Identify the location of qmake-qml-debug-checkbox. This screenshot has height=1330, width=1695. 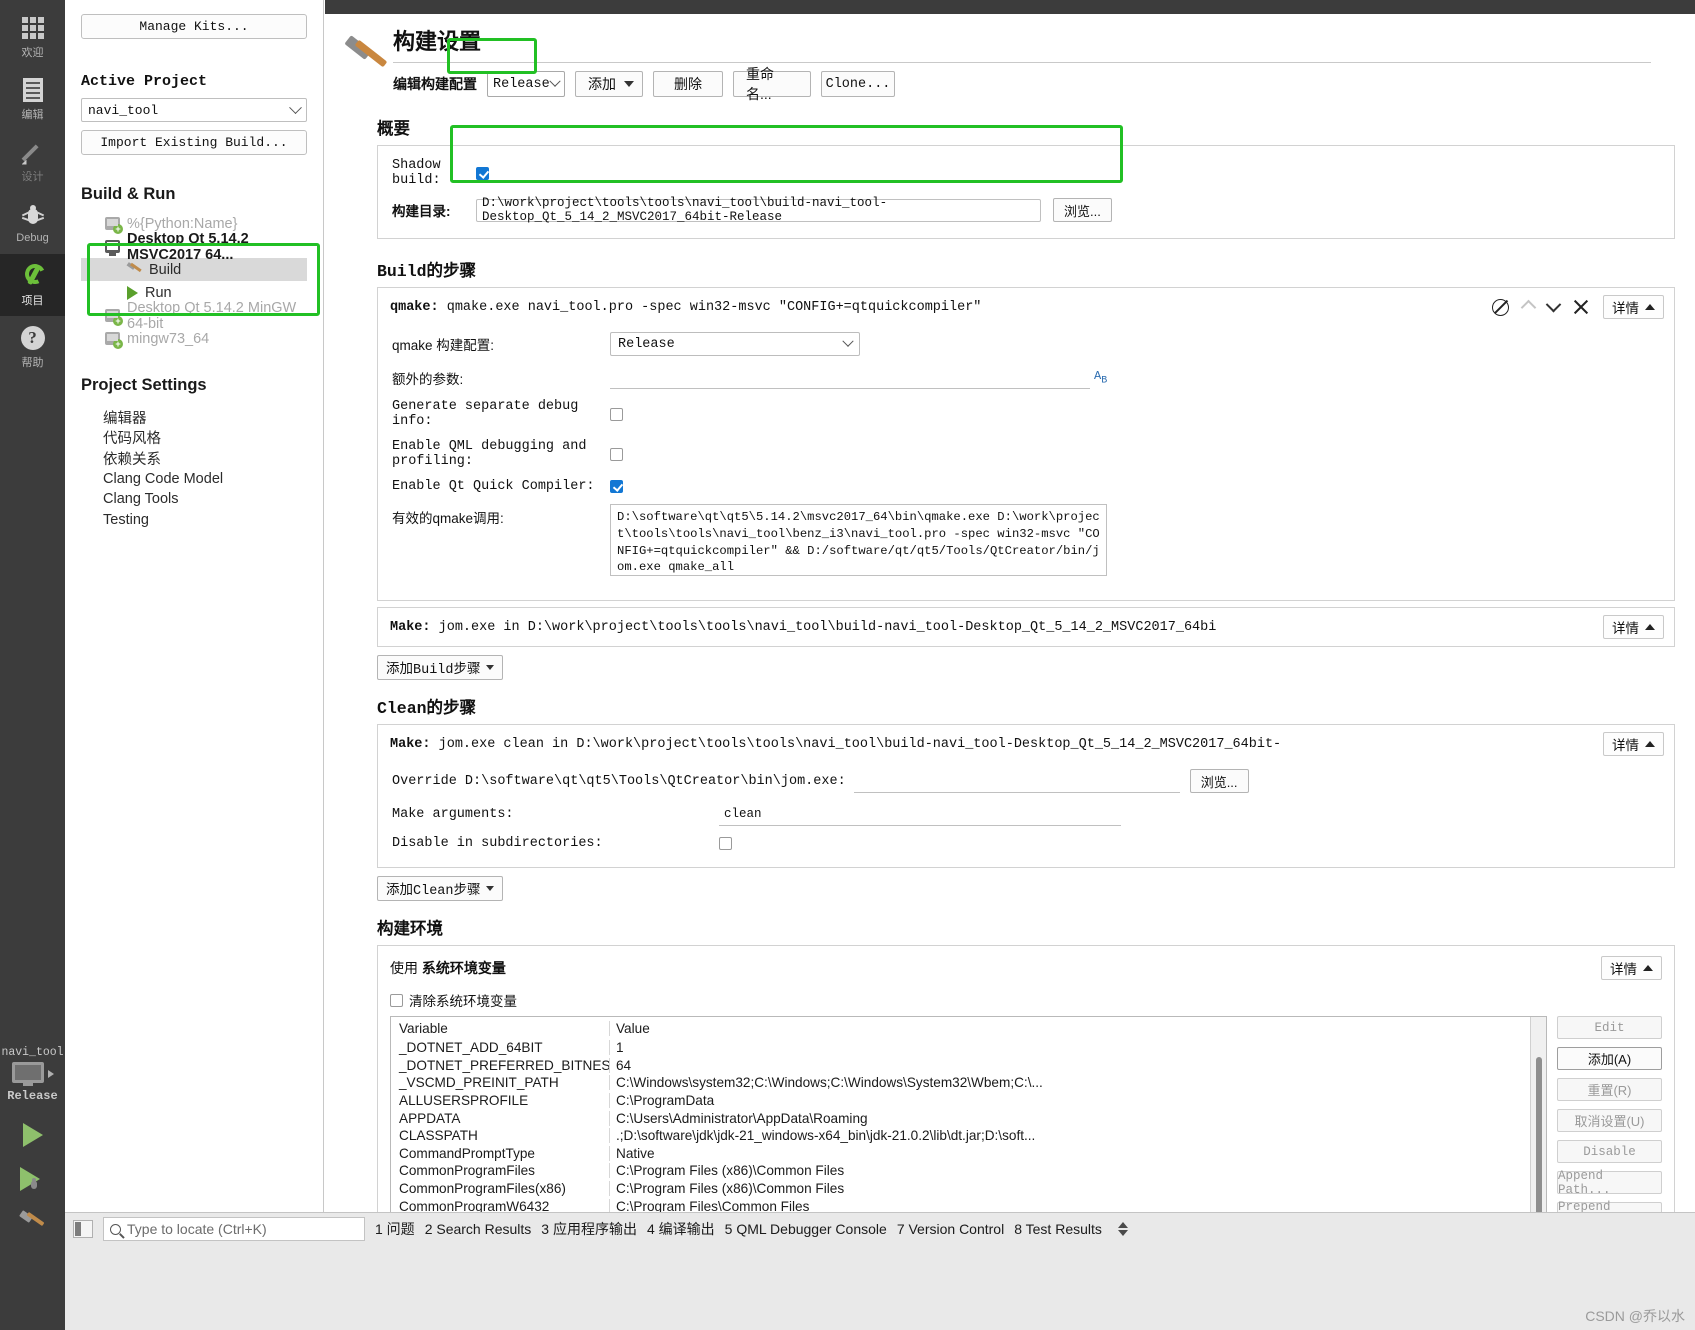
(616, 454).